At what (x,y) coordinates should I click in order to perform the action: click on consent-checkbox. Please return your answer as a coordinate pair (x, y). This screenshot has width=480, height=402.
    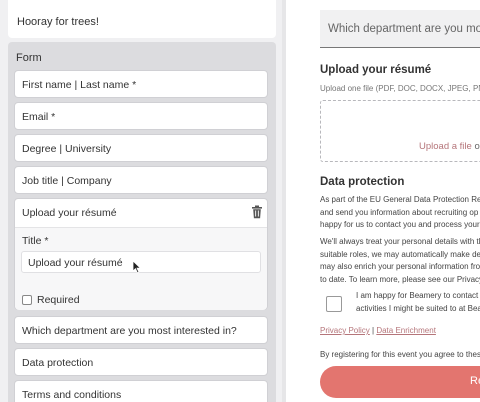
    Looking at the image, I should click on (334, 304).